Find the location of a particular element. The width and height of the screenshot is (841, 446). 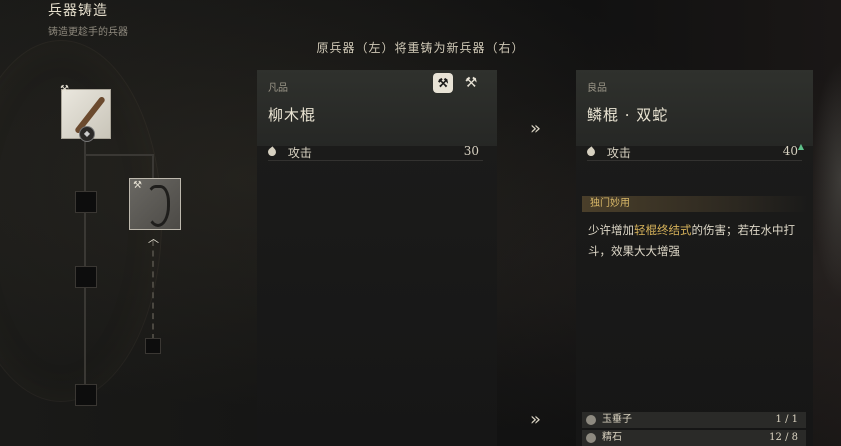

attack-stat: 攻击 40 ▲ is located at coordinates (694, 151).